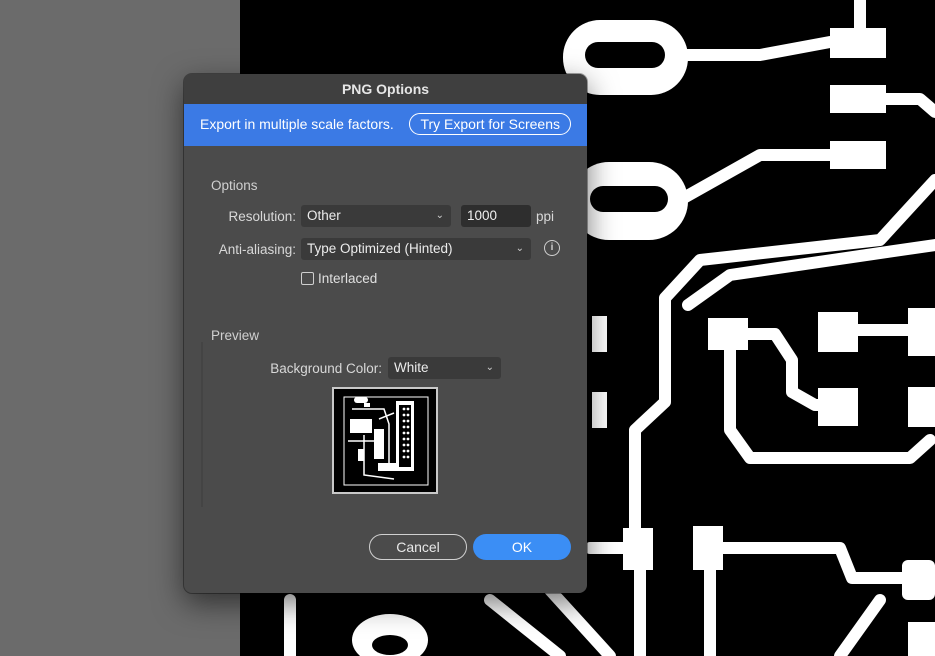  Describe the element at coordinates (552, 248) in the screenshot. I see `info-icon: i` at that location.